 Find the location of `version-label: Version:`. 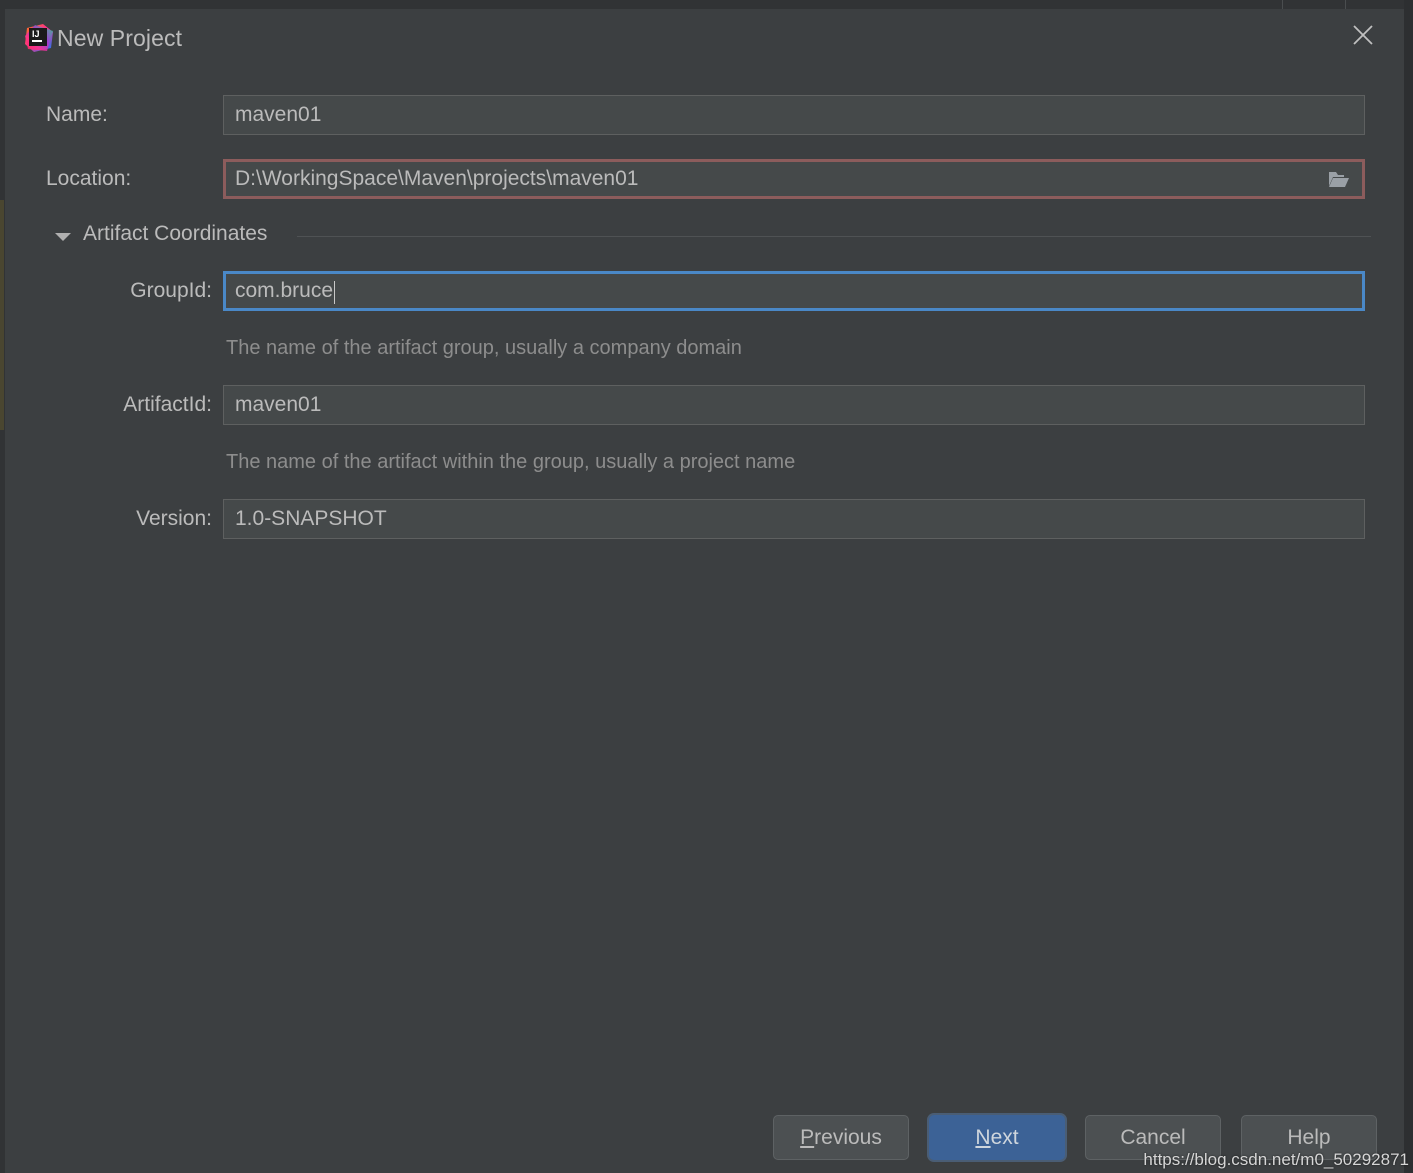

version-label: Version: is located at coordinates (174, 518).